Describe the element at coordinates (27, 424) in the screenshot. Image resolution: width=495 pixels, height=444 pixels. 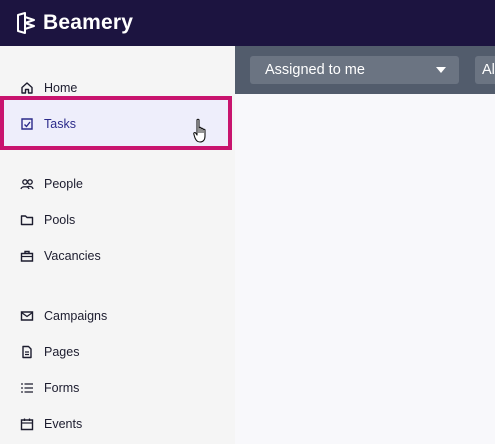
I see `calendar-icon` at that location.